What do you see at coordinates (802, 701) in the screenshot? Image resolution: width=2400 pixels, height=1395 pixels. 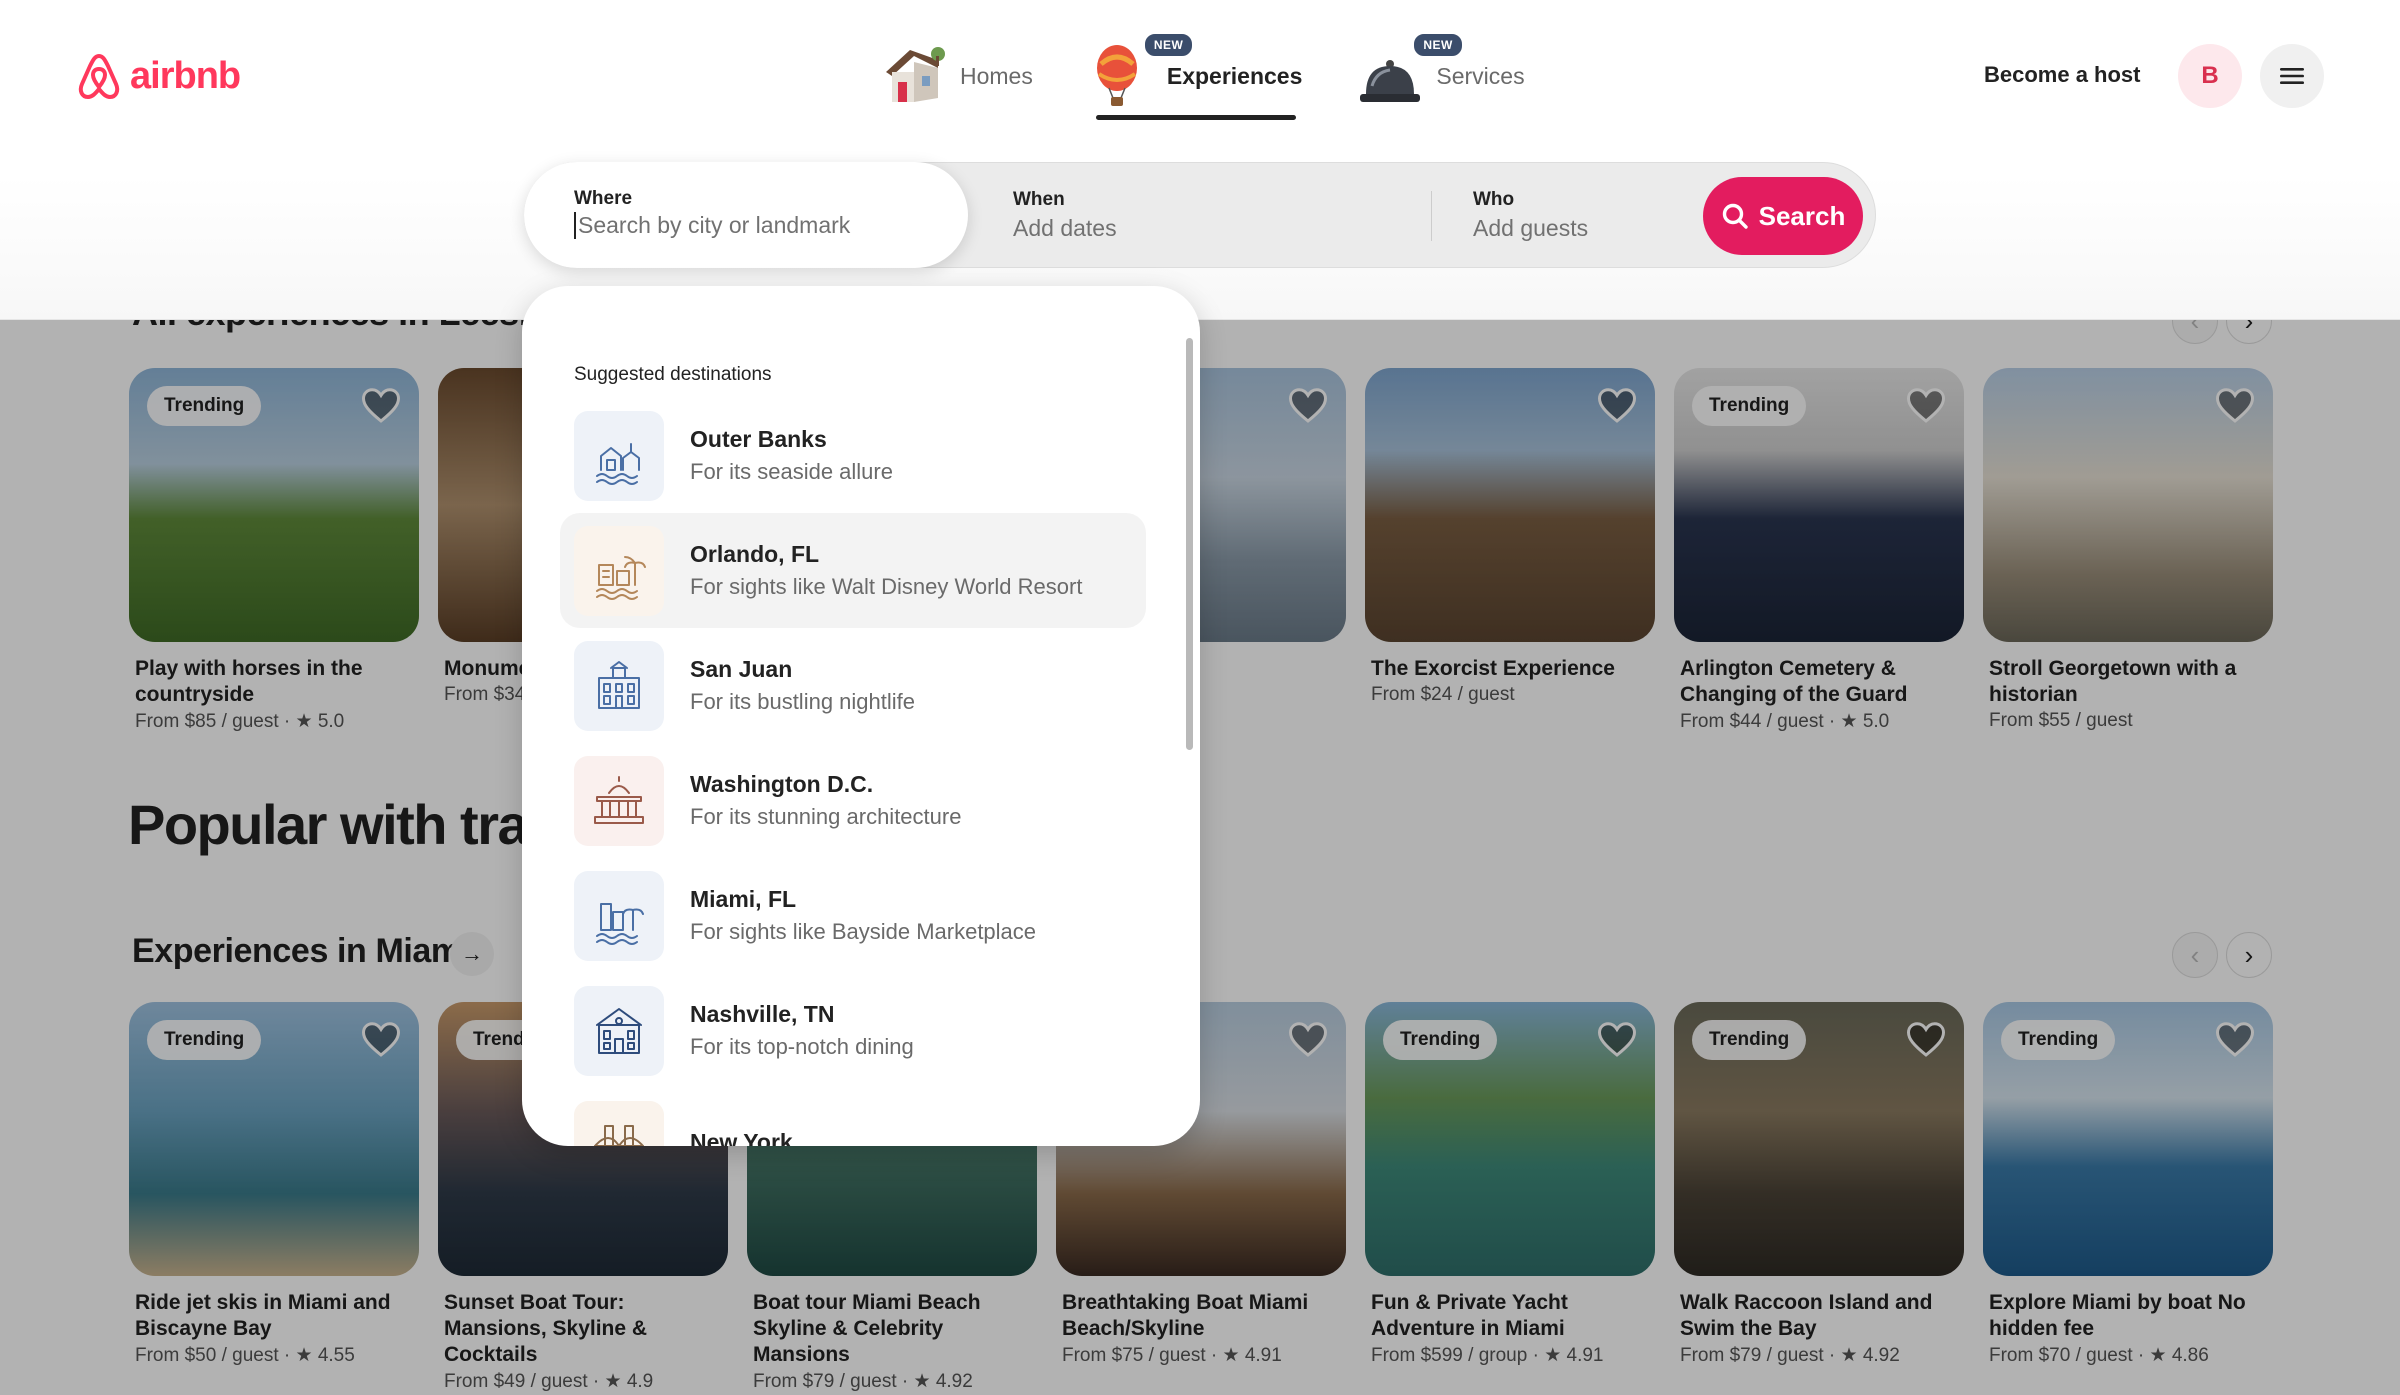 I see `suggestion-description: For its bustling nightlife` at bounding box center [802, 701].